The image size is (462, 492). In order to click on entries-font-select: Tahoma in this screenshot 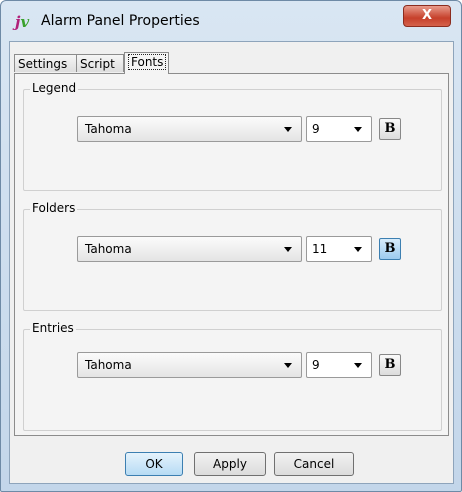, I will do `click(189, 365)`.